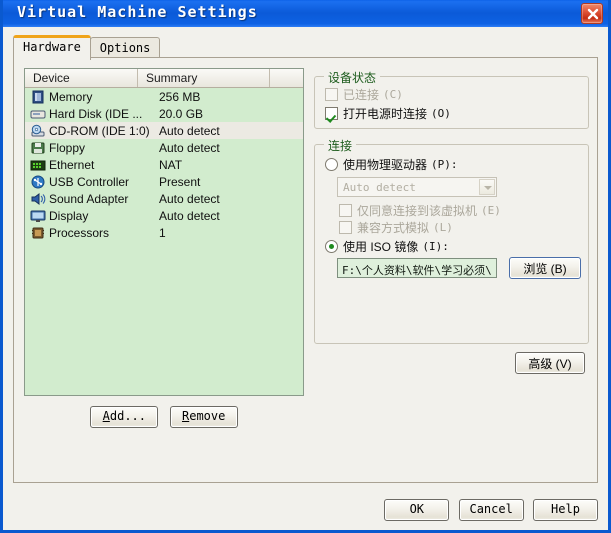  I want to click on connected-checkbox-row: 已连接 (C), so click(364, 94).